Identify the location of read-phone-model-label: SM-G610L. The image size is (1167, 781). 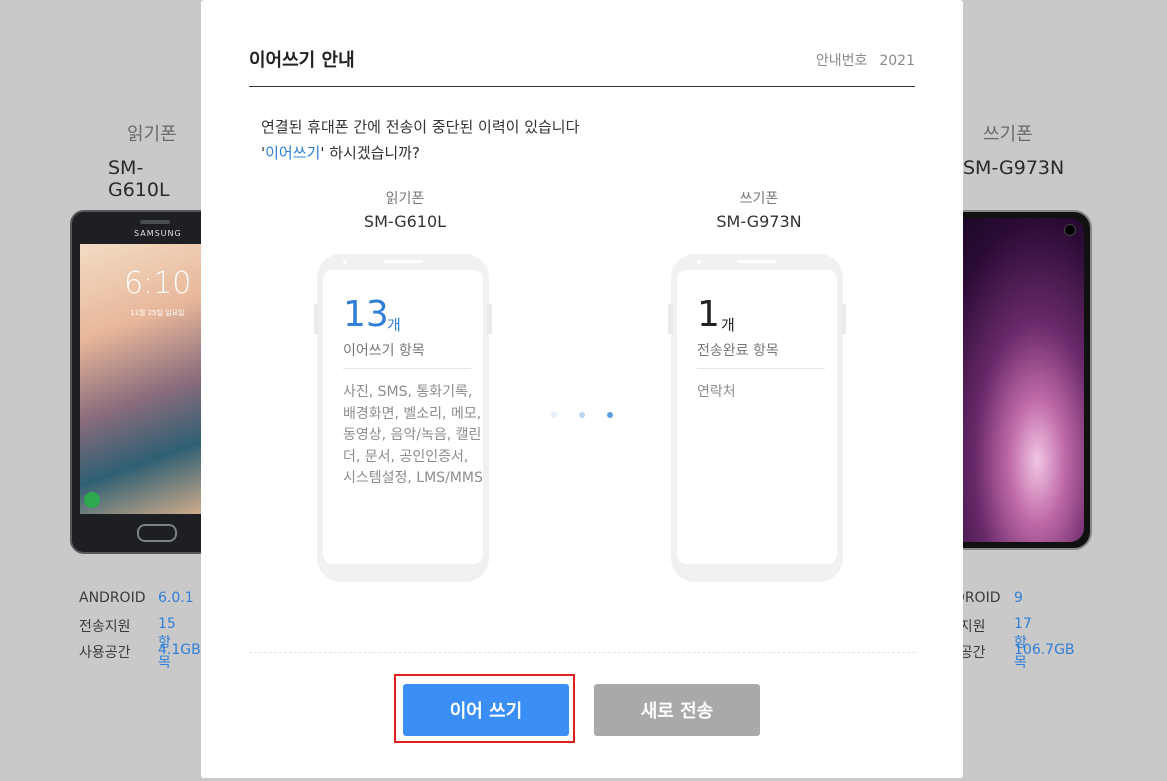
(139, 179).